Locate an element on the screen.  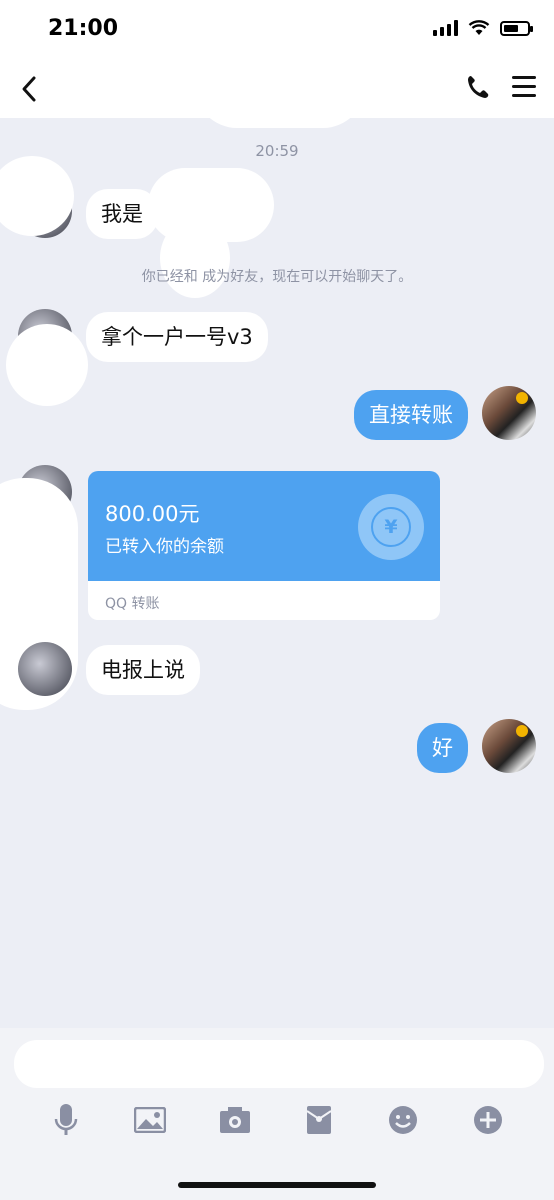
yuan-icon: ¥ is located at coordinates (391, 527).